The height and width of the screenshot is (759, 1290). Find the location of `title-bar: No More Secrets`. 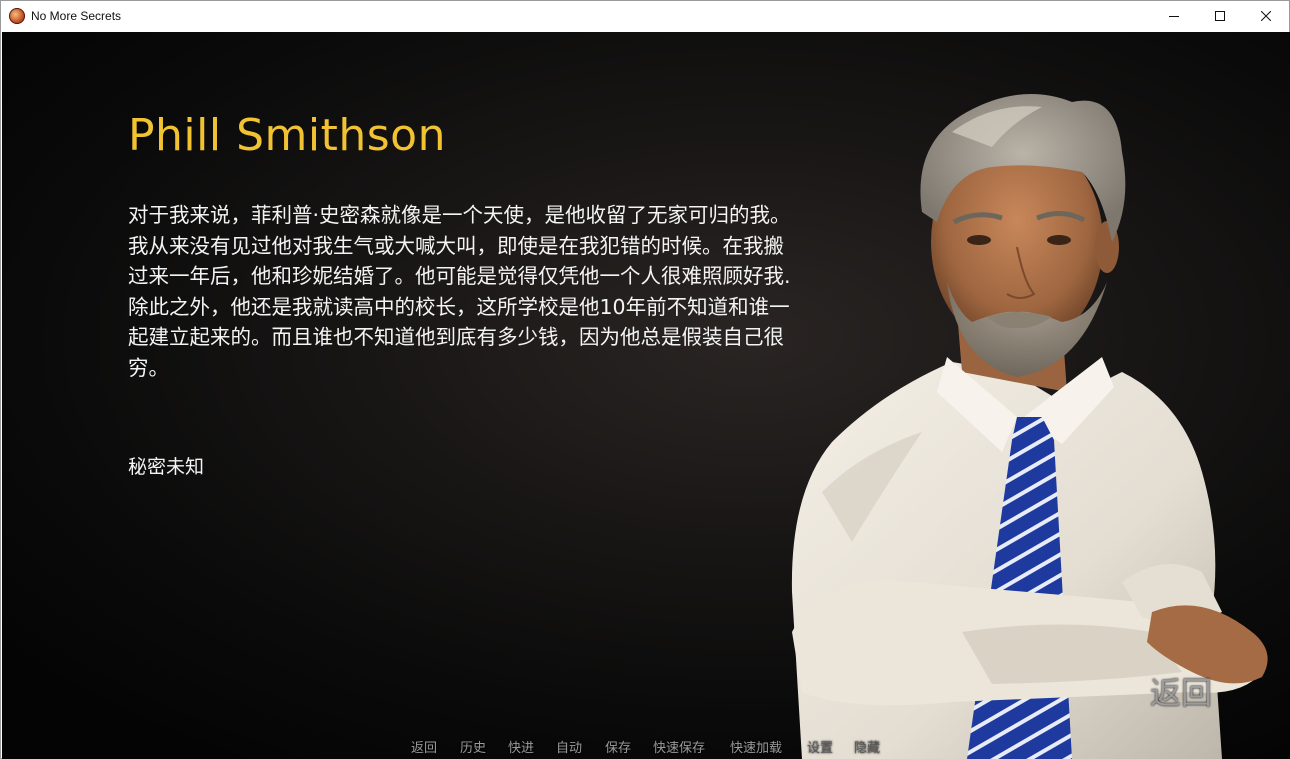

title-bar: No More Secrets is located at coordinates (645, 16).